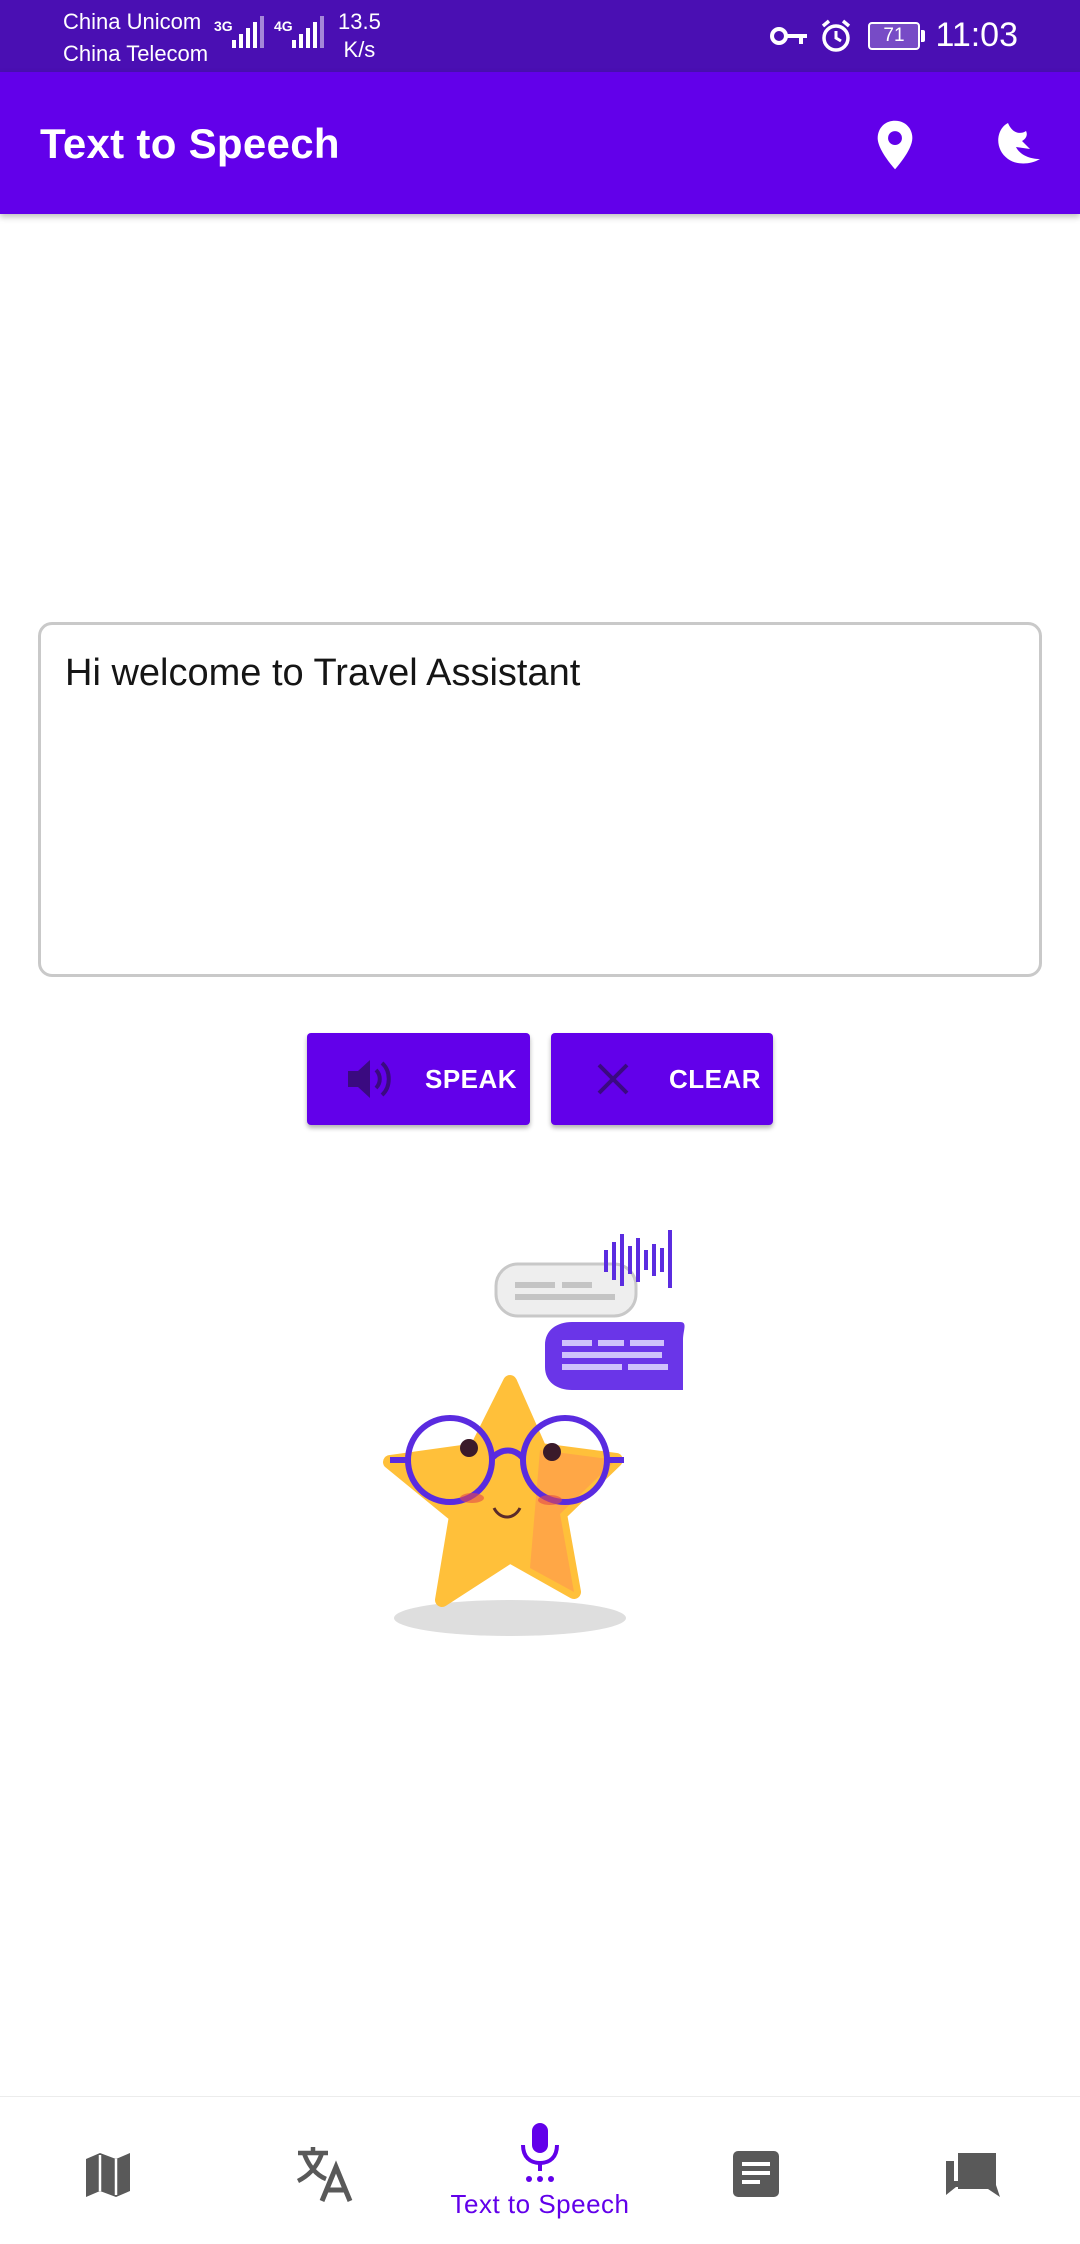 The height and width of the screenshot is (2244, 1080). What do you see at coordinates (324, 2174) in the screenshot?
I see `translate-icon` at bounding box center [324, 2174].